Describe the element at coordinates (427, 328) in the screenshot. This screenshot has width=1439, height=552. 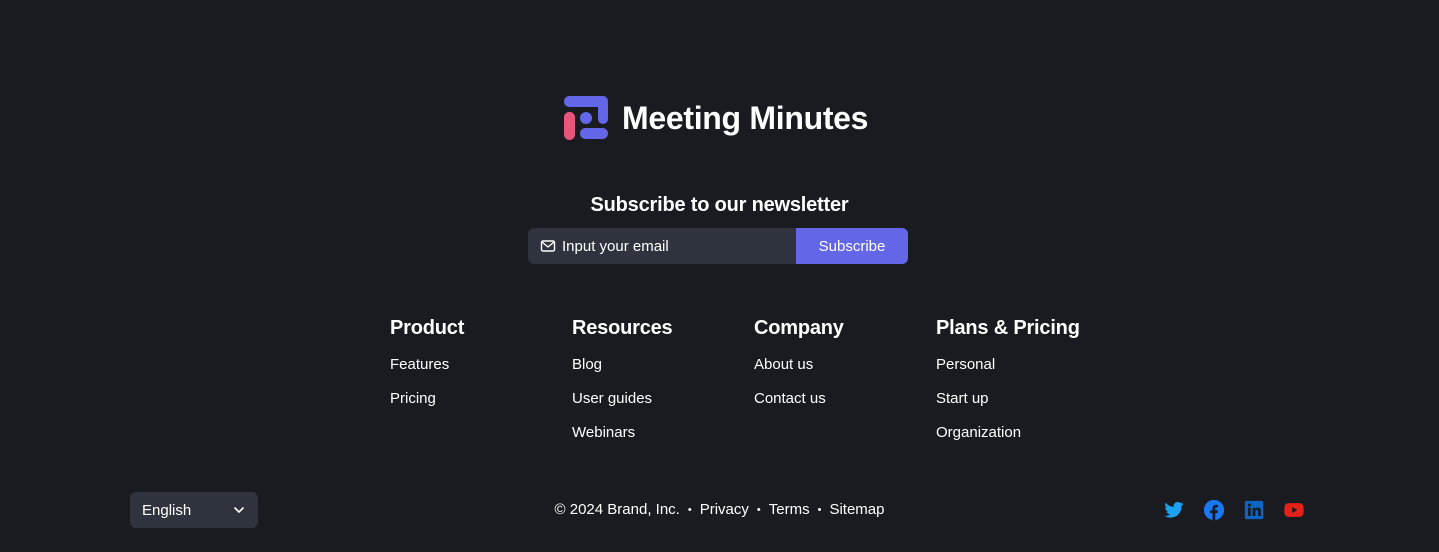
I see `column-title: Product` at that location.